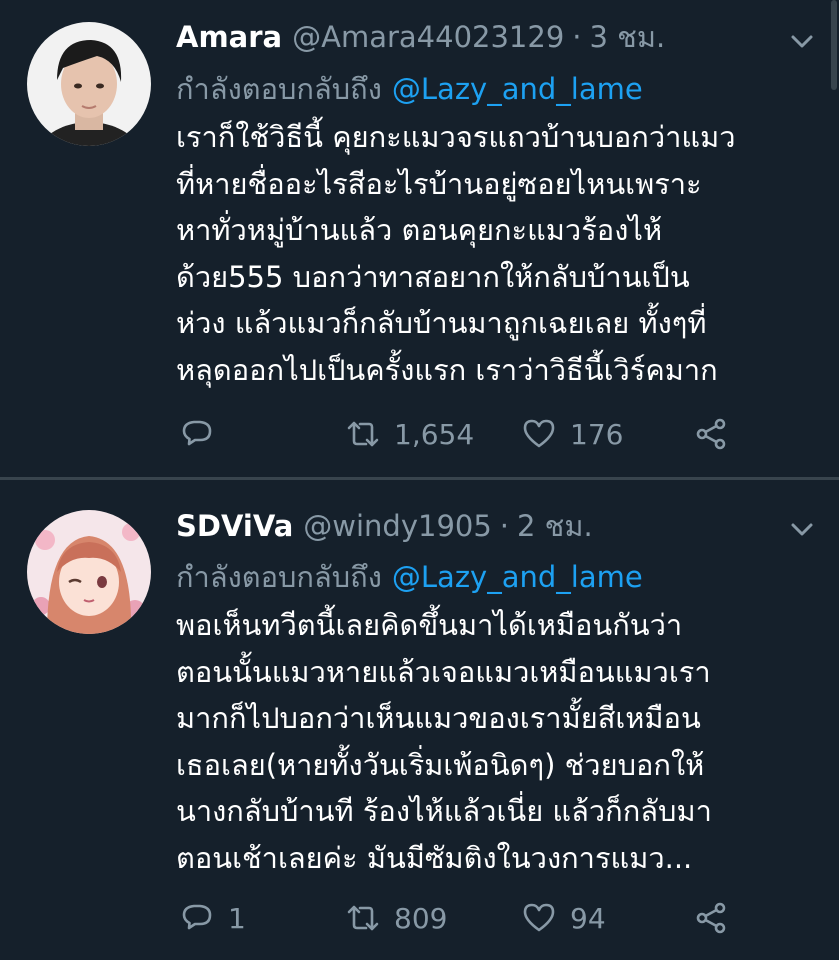  What do you see at coordinates (433, 276) in the screenshot?
I see `tweet-text-line: ด้วย555 บอกว่าทาสอยากให้กลับบ้านเป็น` at bounding box center [433, 276].